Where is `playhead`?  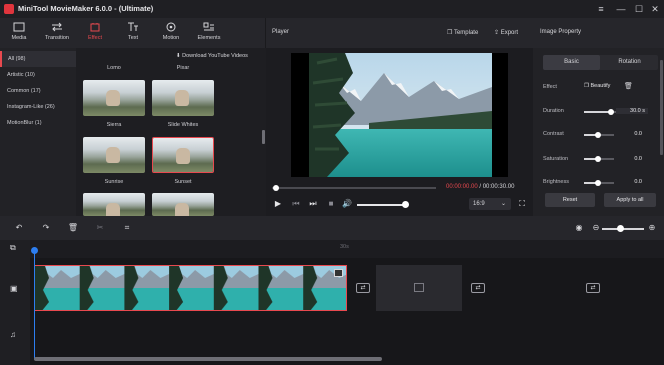 playhead is located at coordinates (34, 305).